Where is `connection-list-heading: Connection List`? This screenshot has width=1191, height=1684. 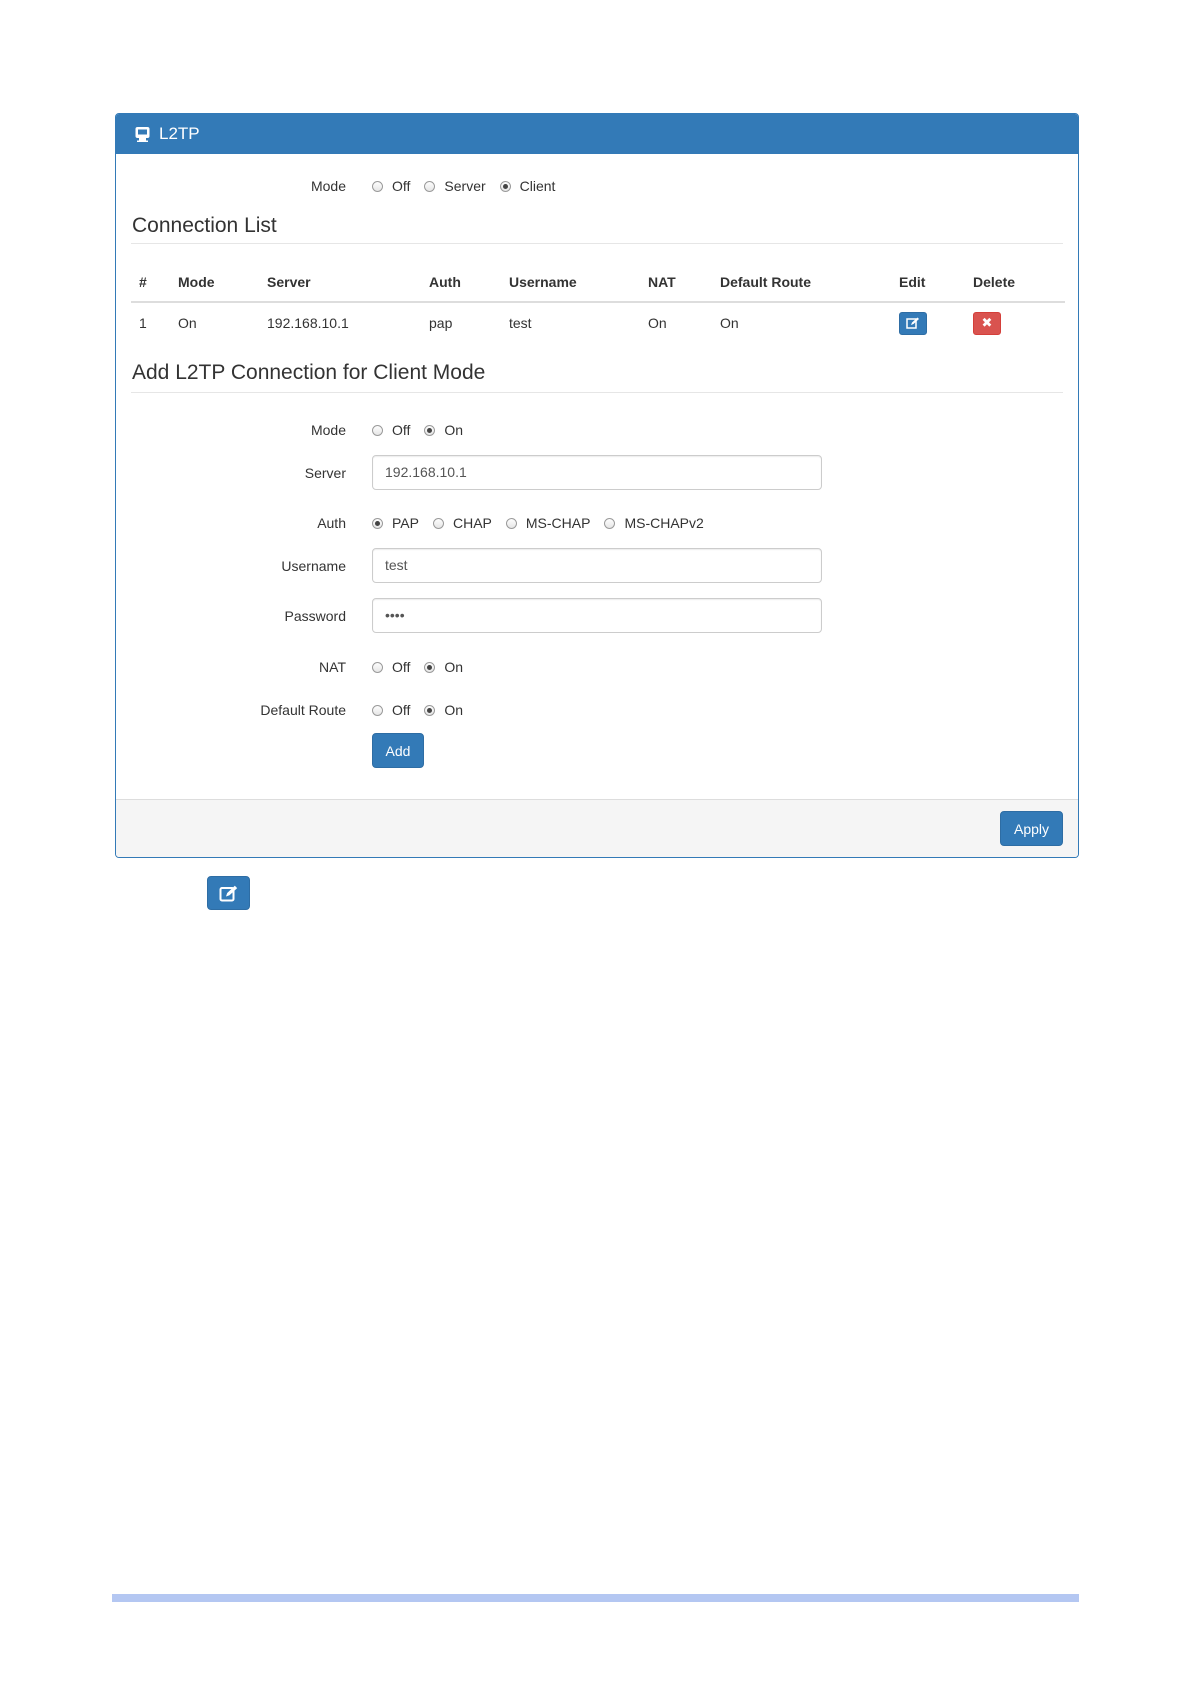
connection-list-heading: Connection List is located at coordinates (204, 225).